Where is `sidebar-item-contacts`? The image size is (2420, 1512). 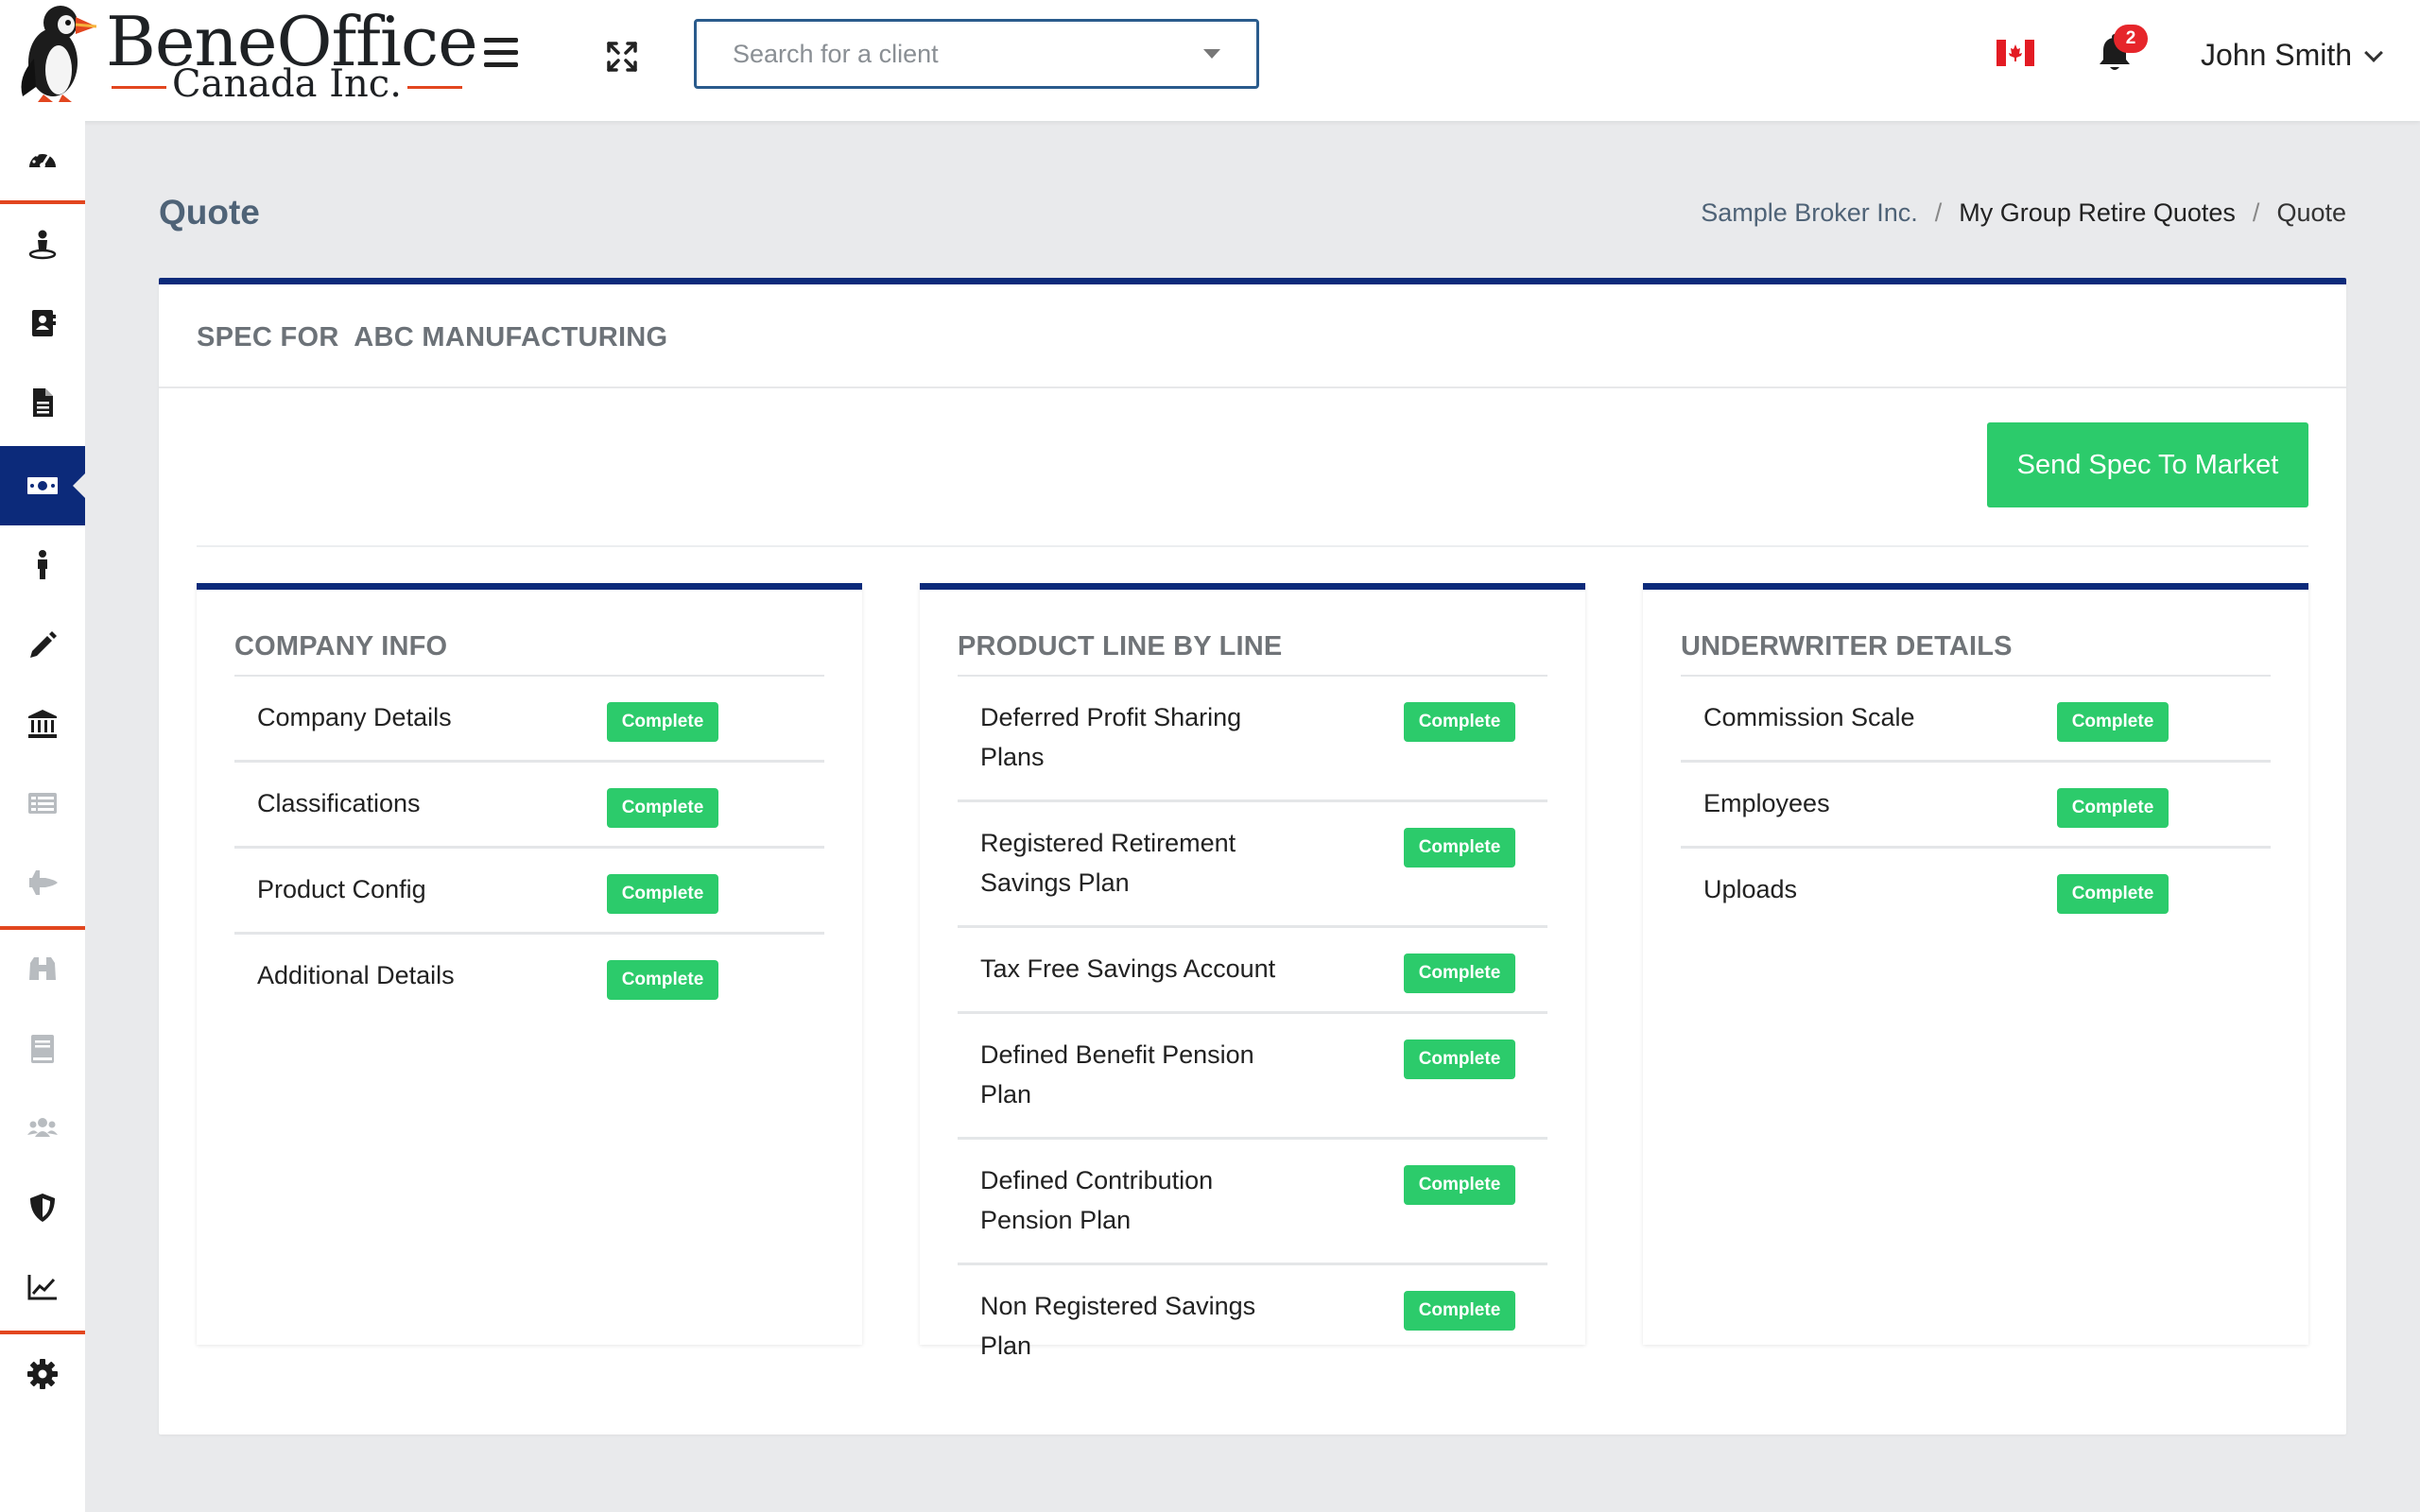 sidebar-item-contacts is located at coordinates (42, 323).